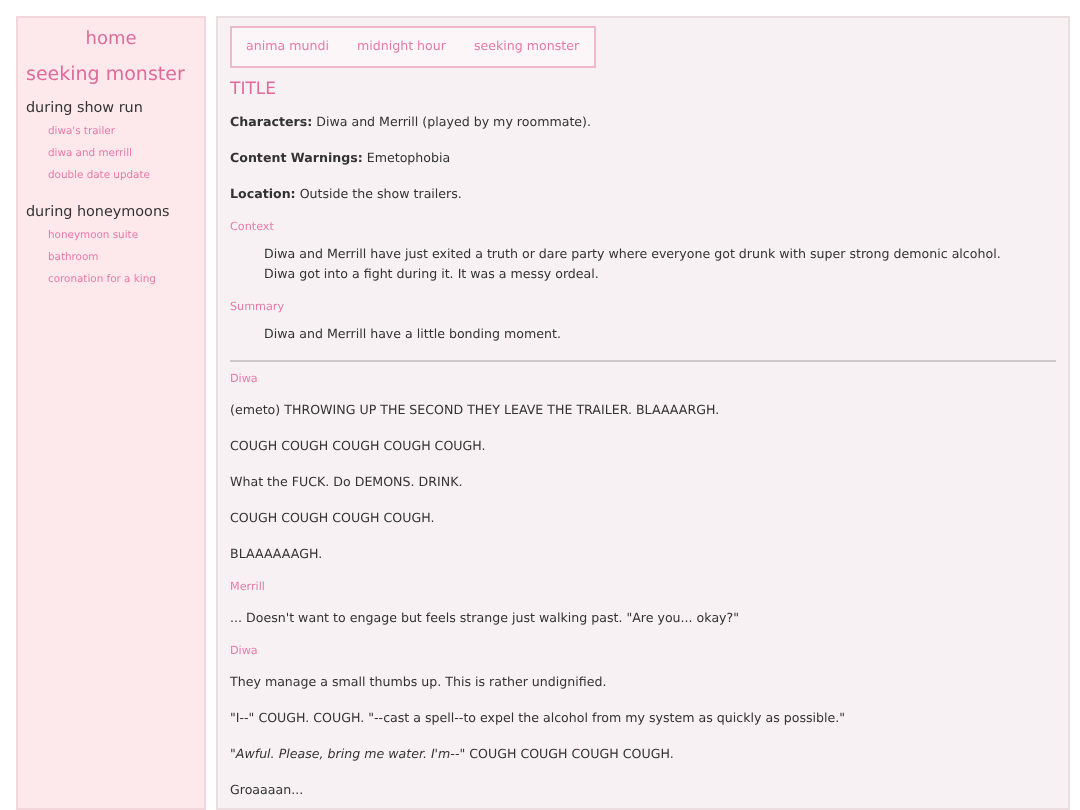 This screenshot has height=810, width=1080. What do you see at coordinates (106, 75) in the screenshot?
I see `sidebar-title: seeking monster` at bounding box center [106, 75].